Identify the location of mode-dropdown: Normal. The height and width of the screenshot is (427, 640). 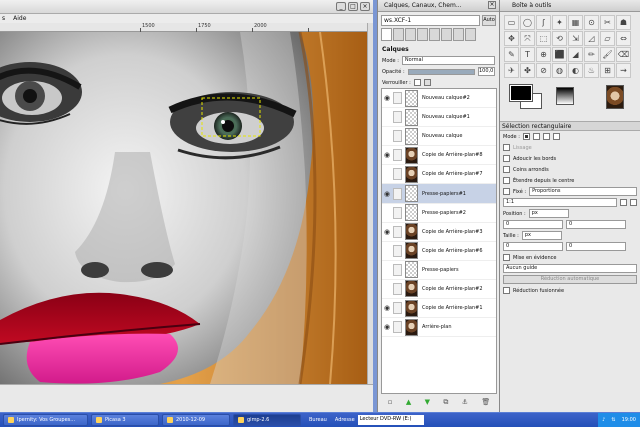
(448, 60).